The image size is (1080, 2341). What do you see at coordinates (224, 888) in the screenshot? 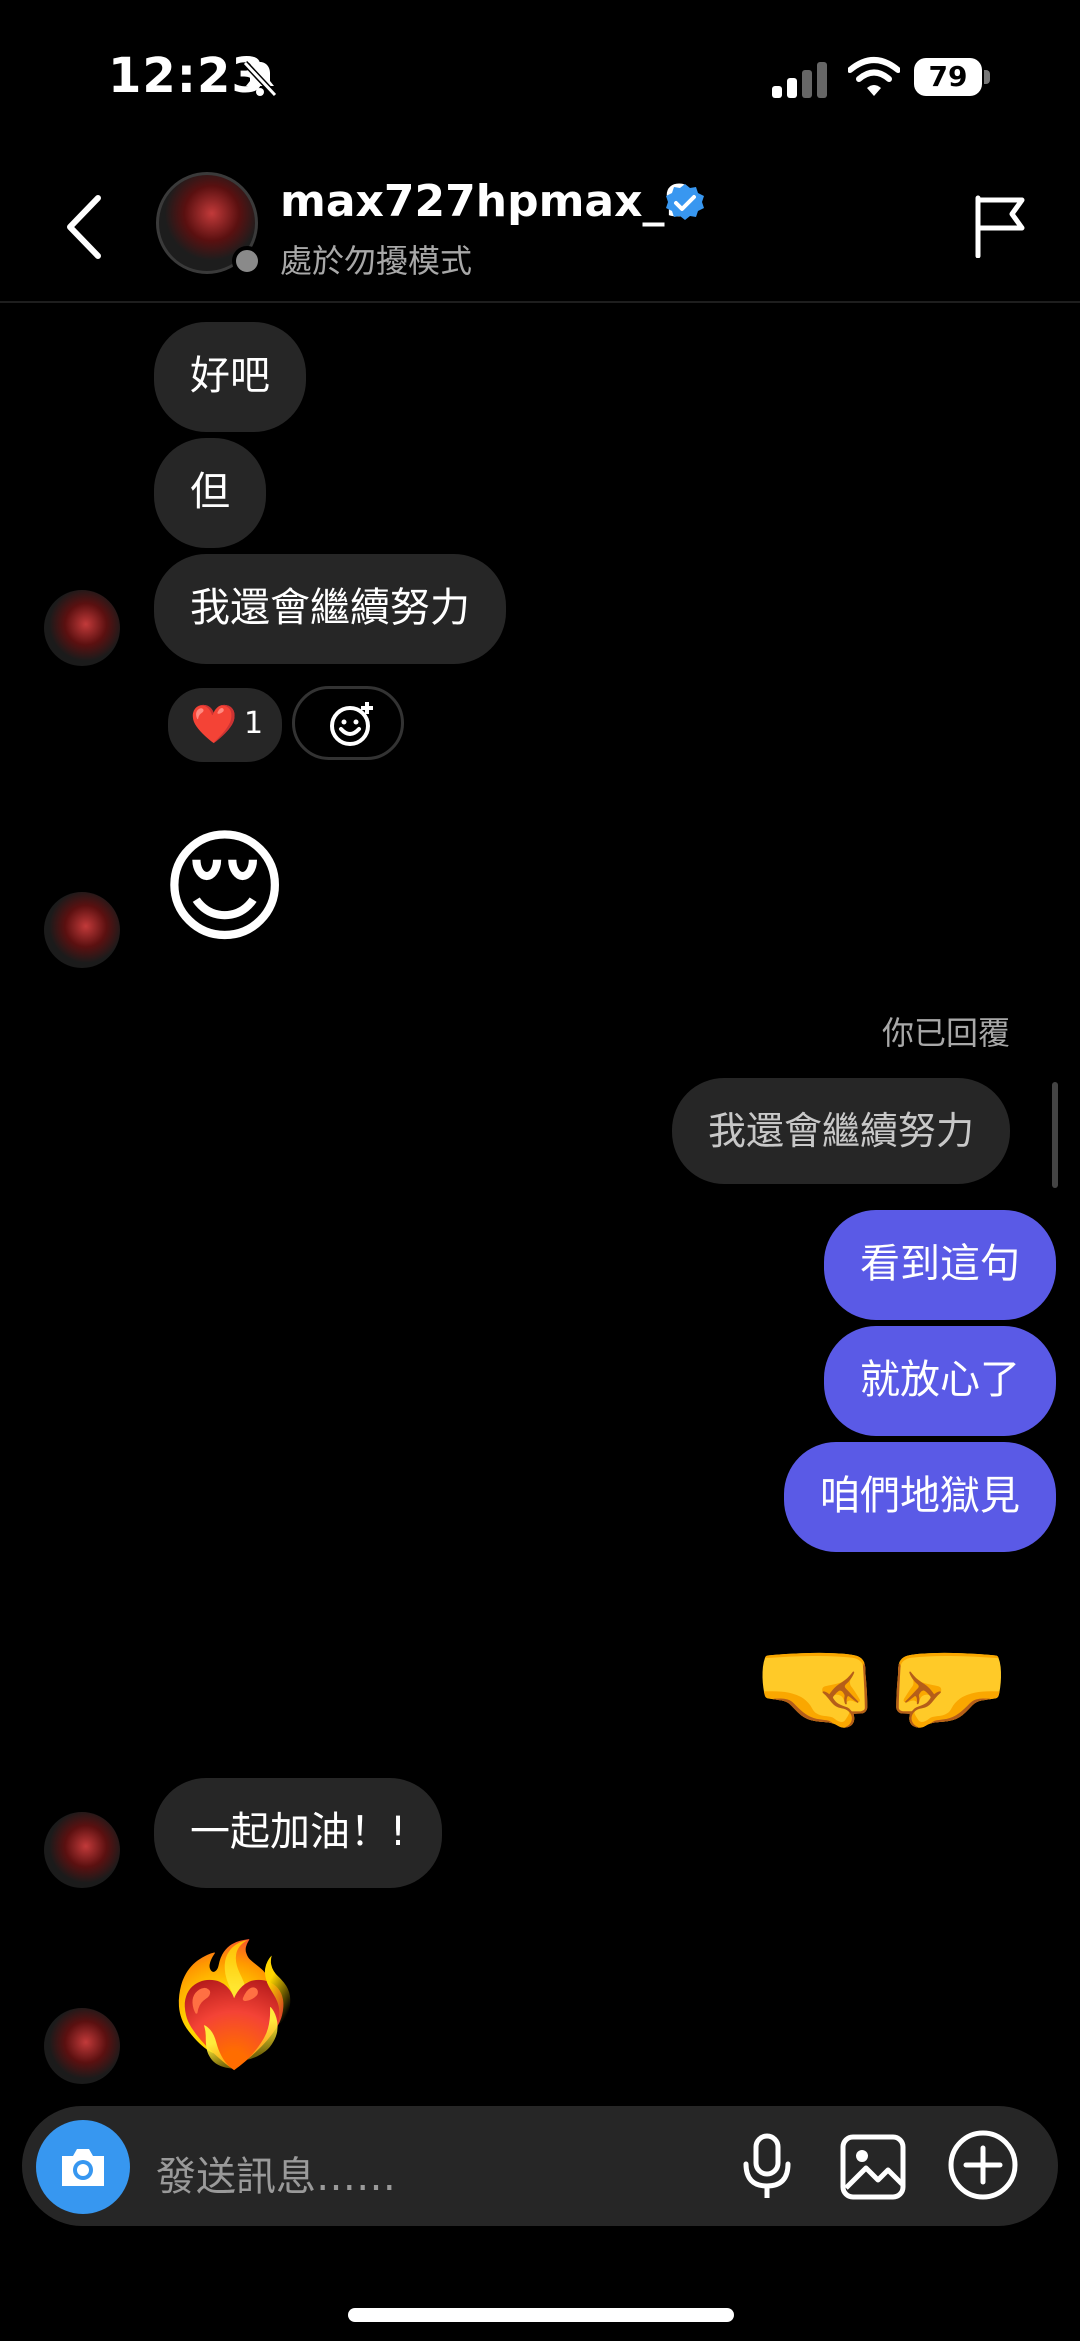
I see `emoji-message: 😌` at bounding box center [224, 888].